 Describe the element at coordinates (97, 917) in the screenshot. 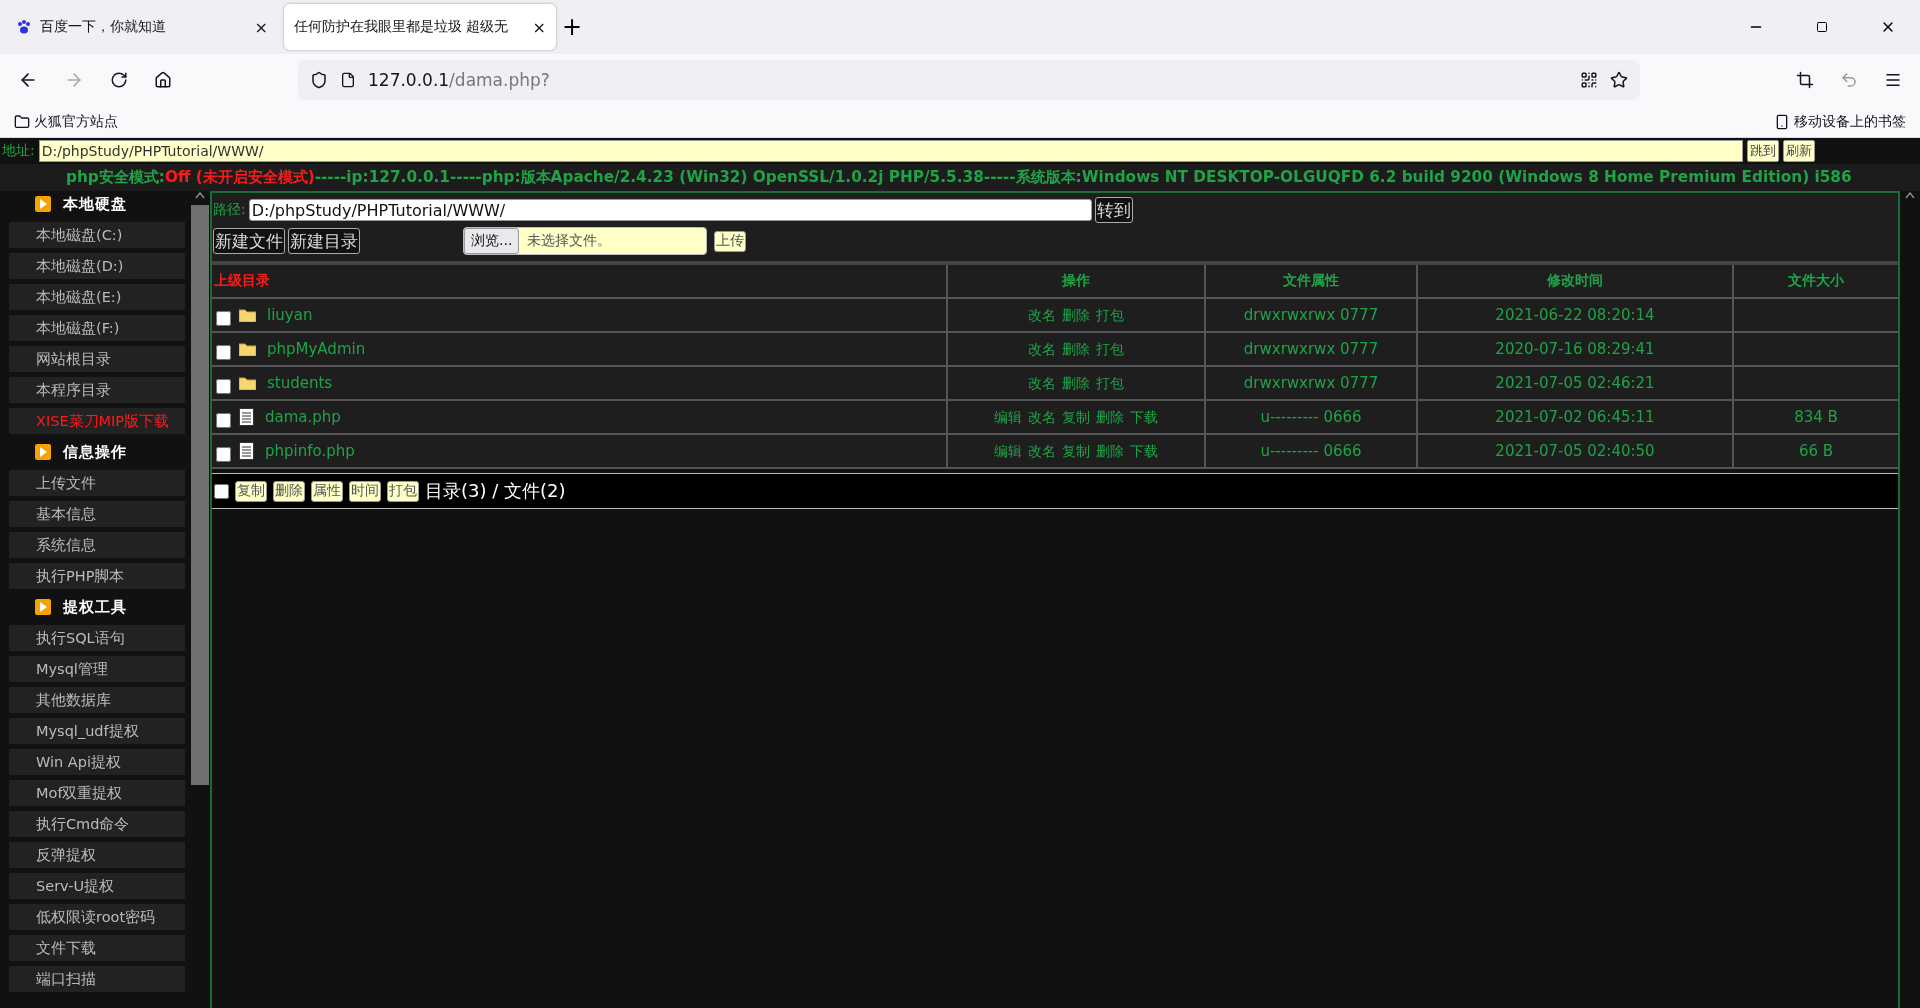

I see `sidebar-link: 低权限读root密码` at that location.